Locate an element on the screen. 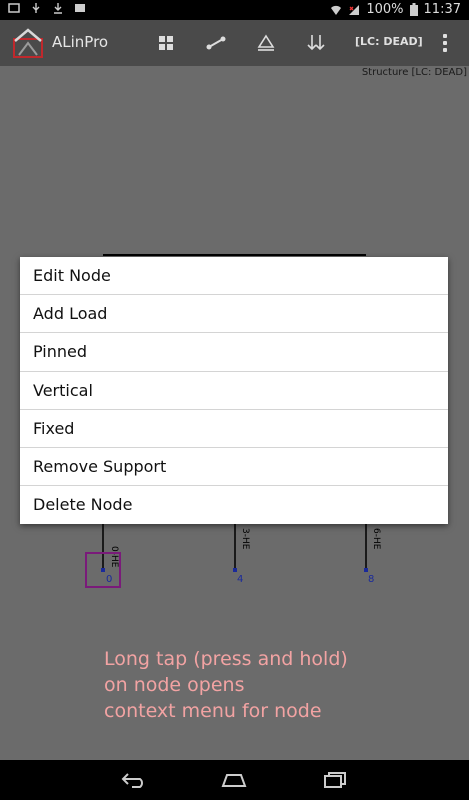  member-tool-button is located at coordinates (216, 43).